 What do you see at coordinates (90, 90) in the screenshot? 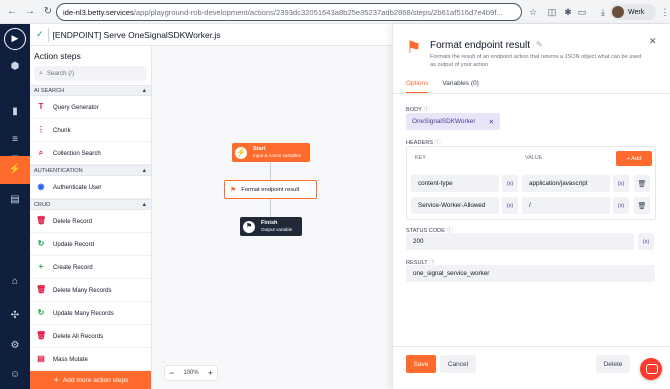
I see `section-header: AI search ▲` at bounding box center [90, 90].